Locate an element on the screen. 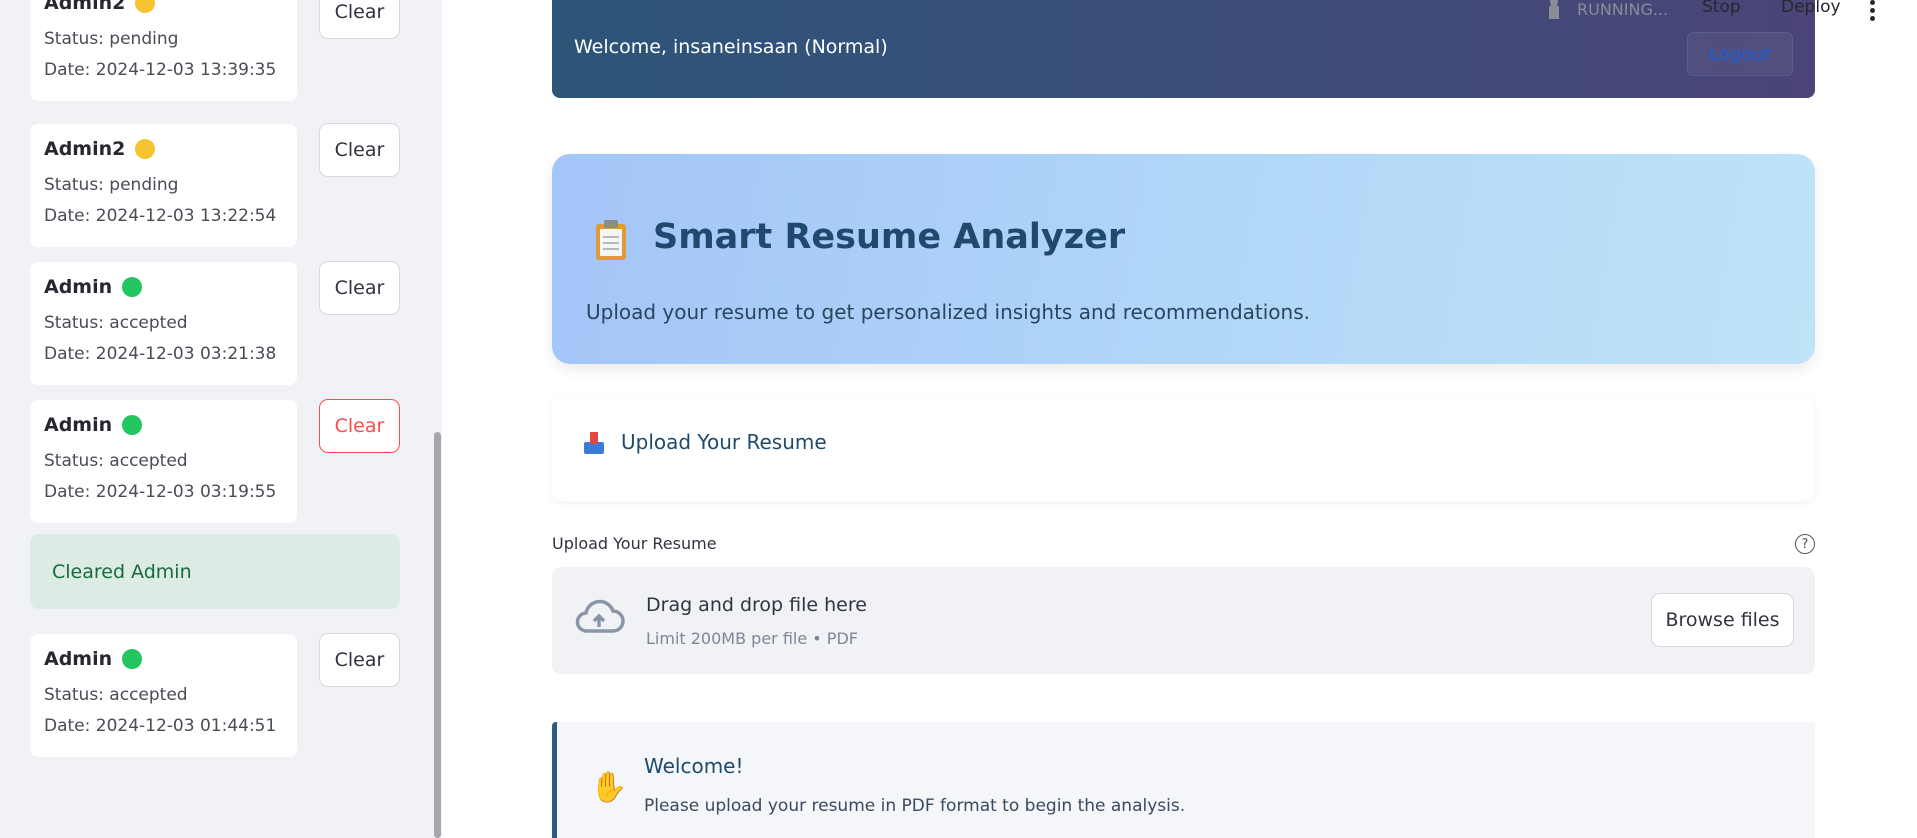 The height and width of the screenshot is (838, 1917). request-date: Date: 2024-12-03 13:39:35 is located at coordinates (160, 70).